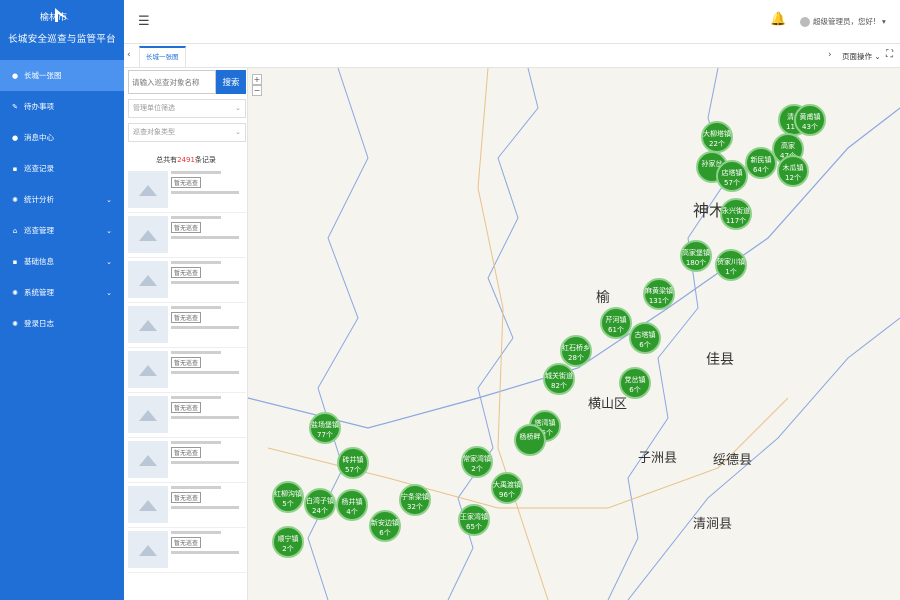 Image resolution: width=900 pixels, height=600 pixels. I want to click on sidebar-item-basic: ▪ 基础信息 ⌄, so click(62, 261).